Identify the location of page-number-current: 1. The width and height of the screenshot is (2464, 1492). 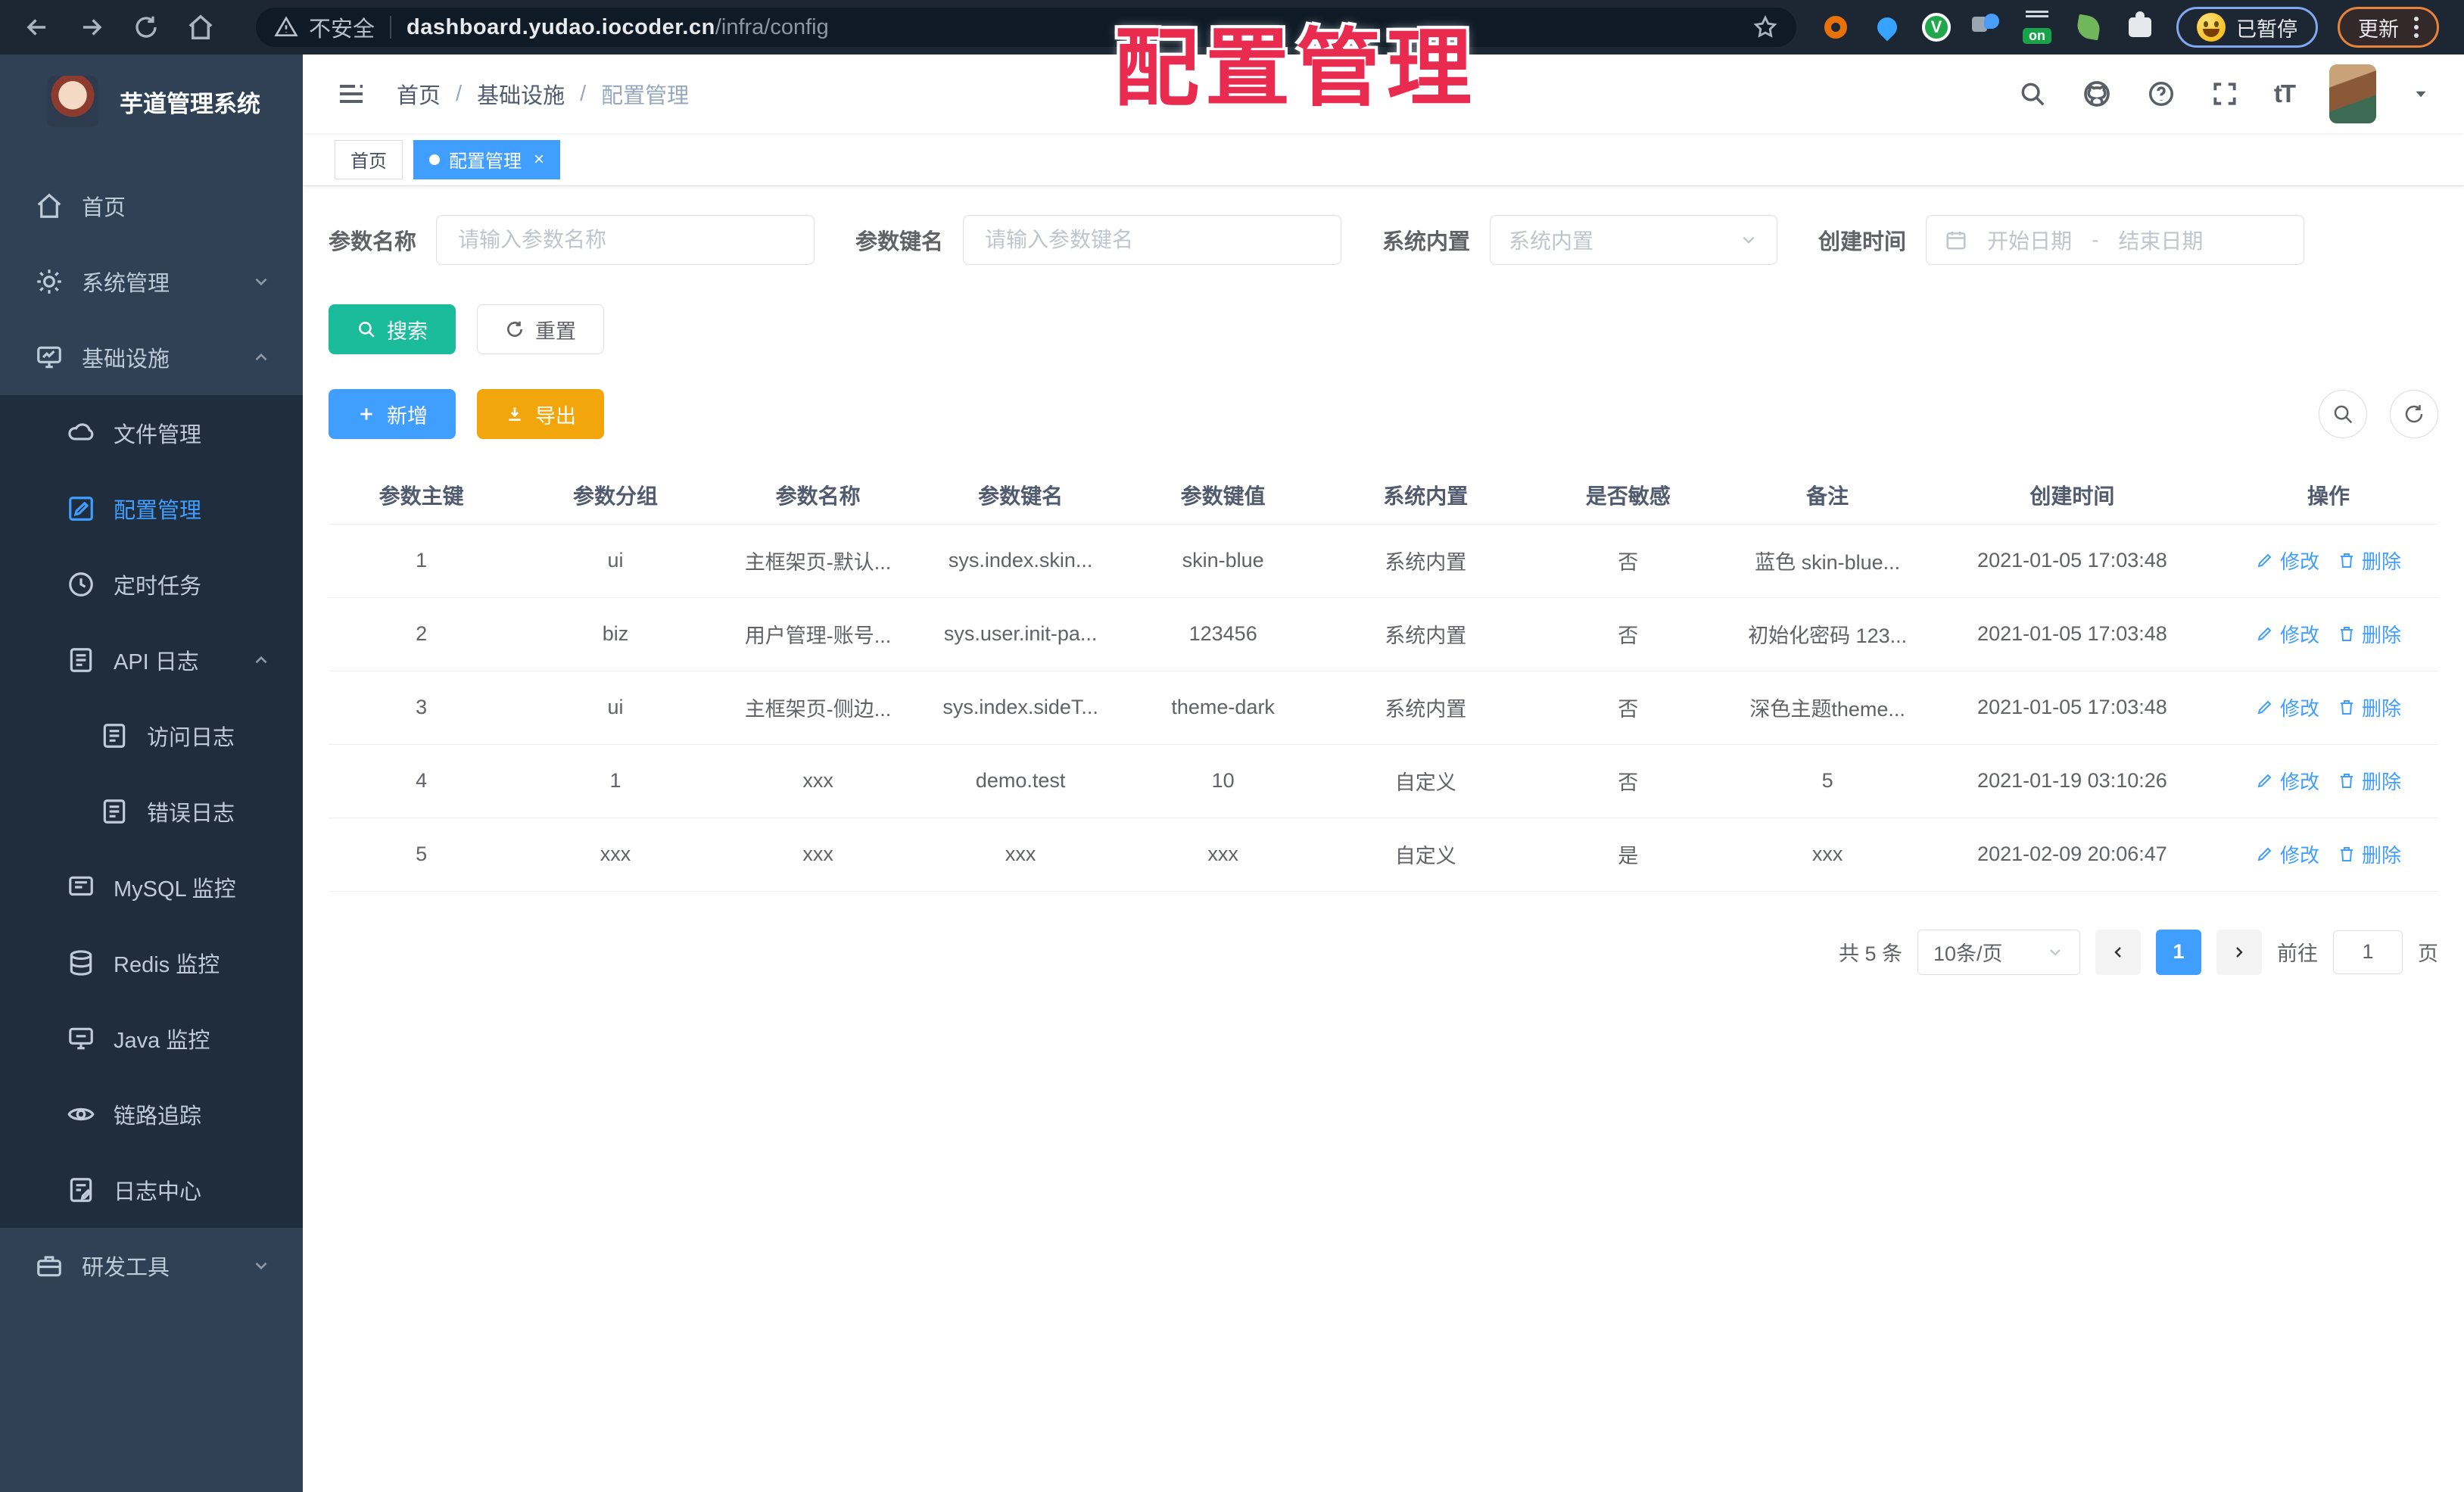
(2178, 952).